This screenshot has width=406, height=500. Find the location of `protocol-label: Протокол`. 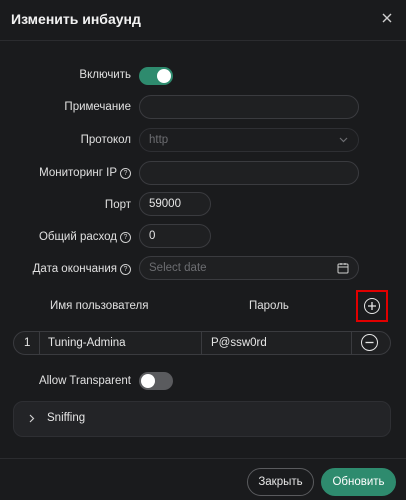

protocol-label: Протокол is located at coordinates (105, 140).